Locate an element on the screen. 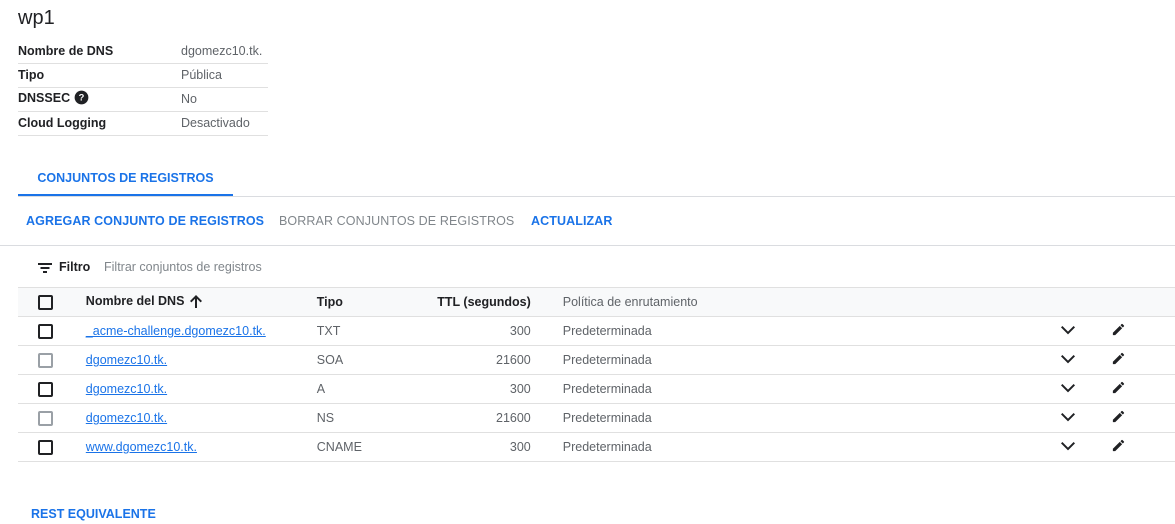 The height and width of the screenshot is (524, 1175). detail-label: Nombre de DNS is located at coordinates (66, 50).